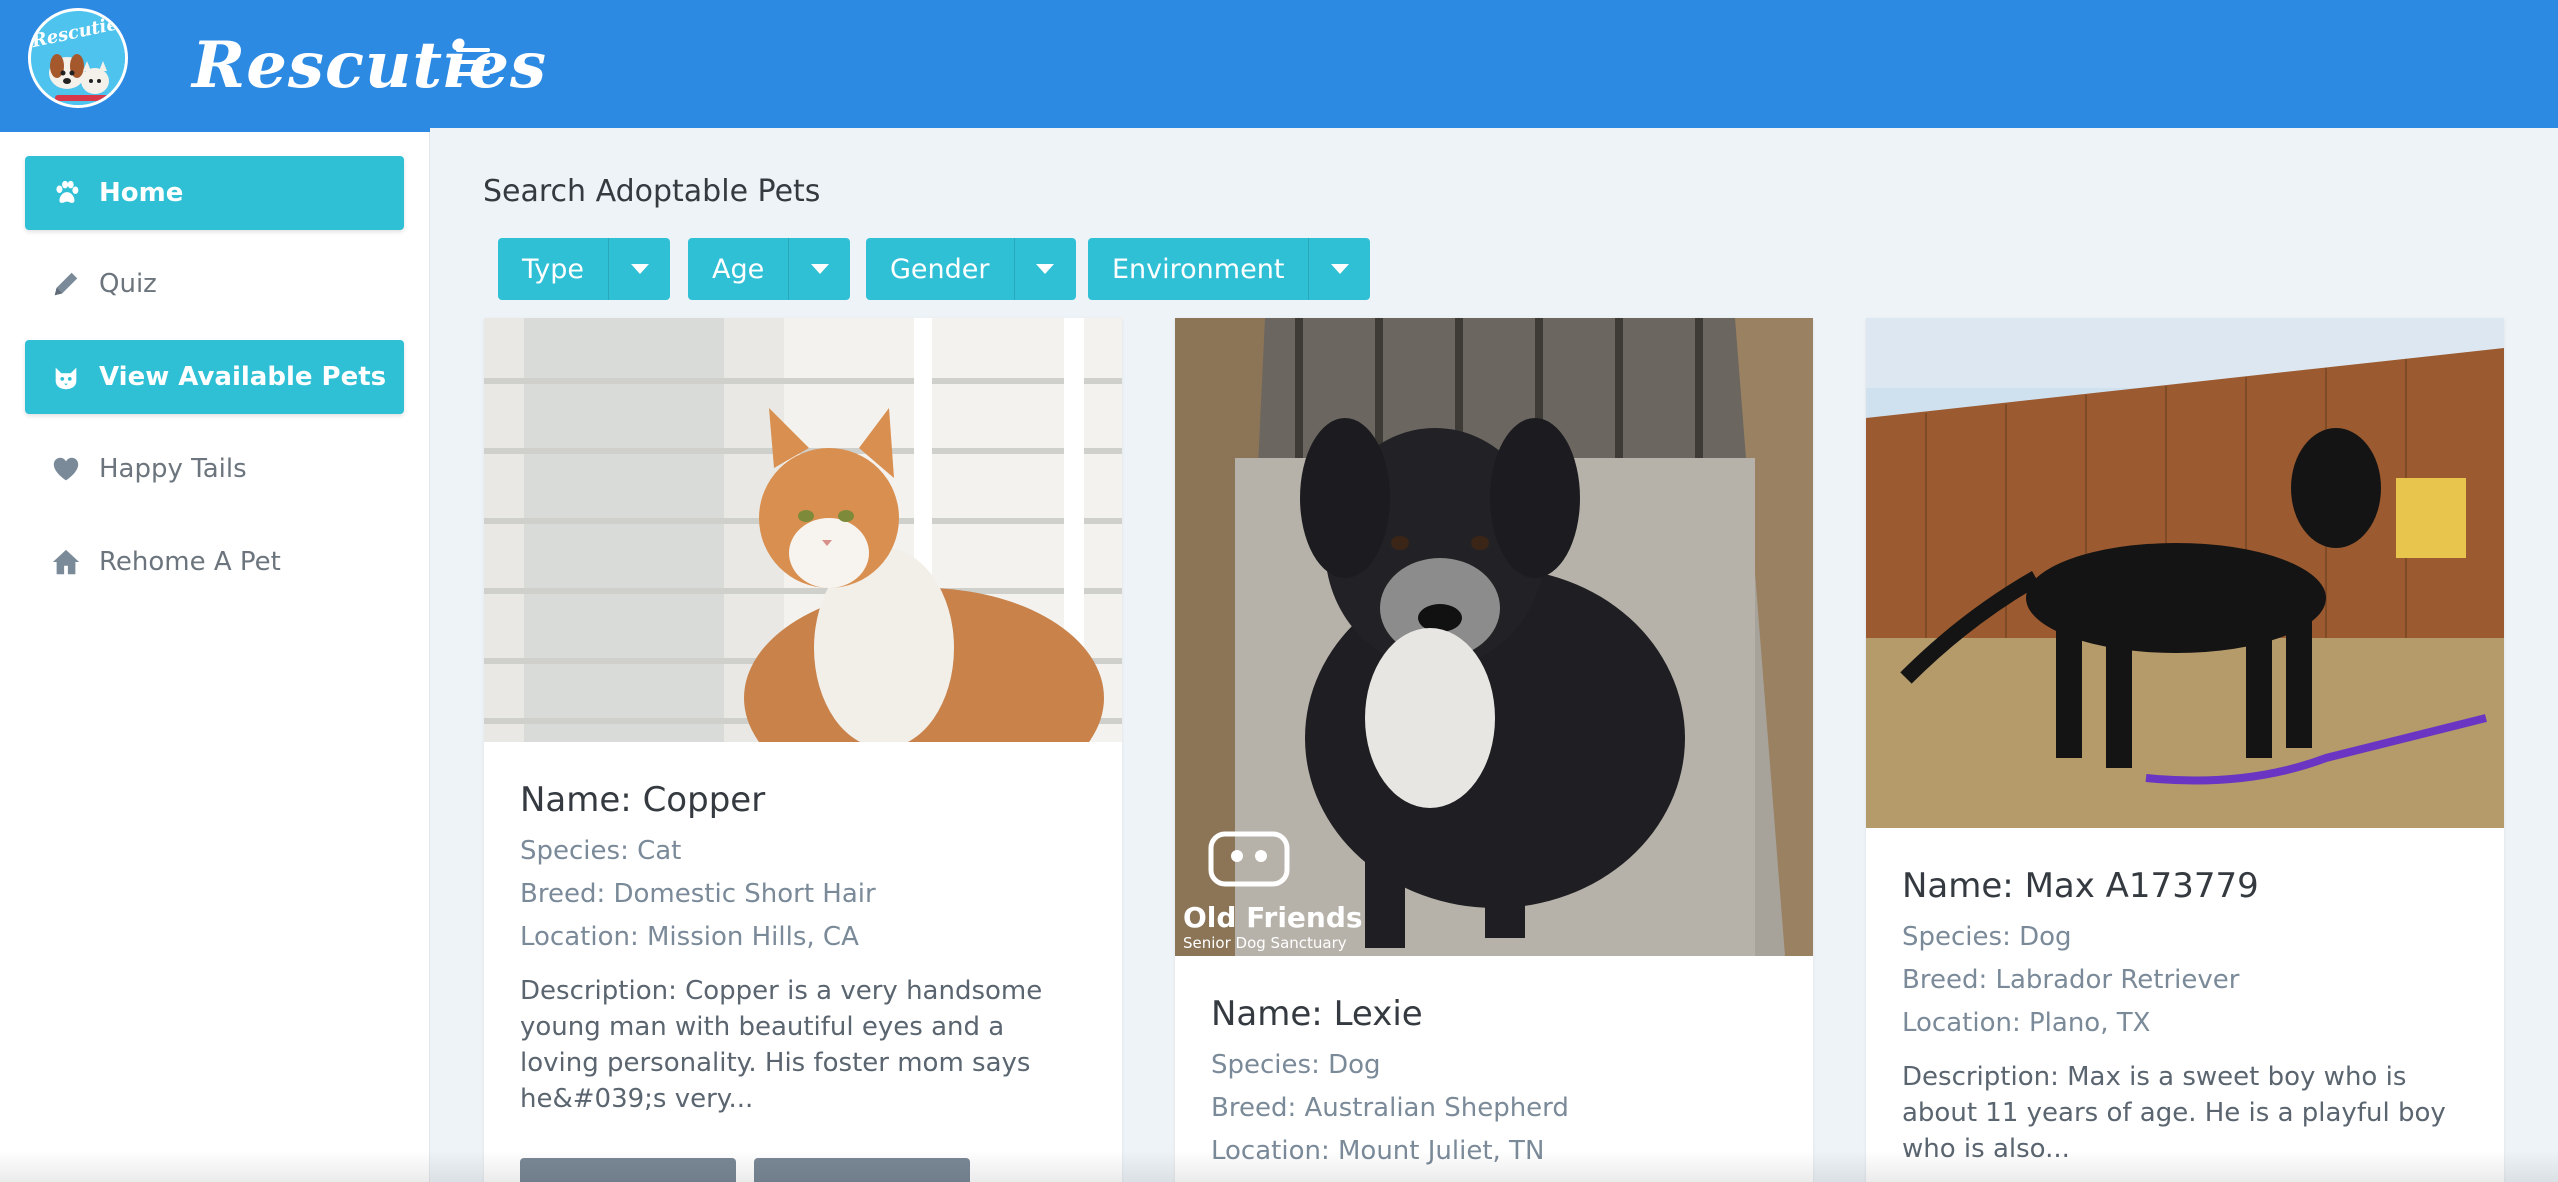  What do you see at coordinates (66, 562) in the screenshot?
I see `home-icon` at bounding box center [66, 562].